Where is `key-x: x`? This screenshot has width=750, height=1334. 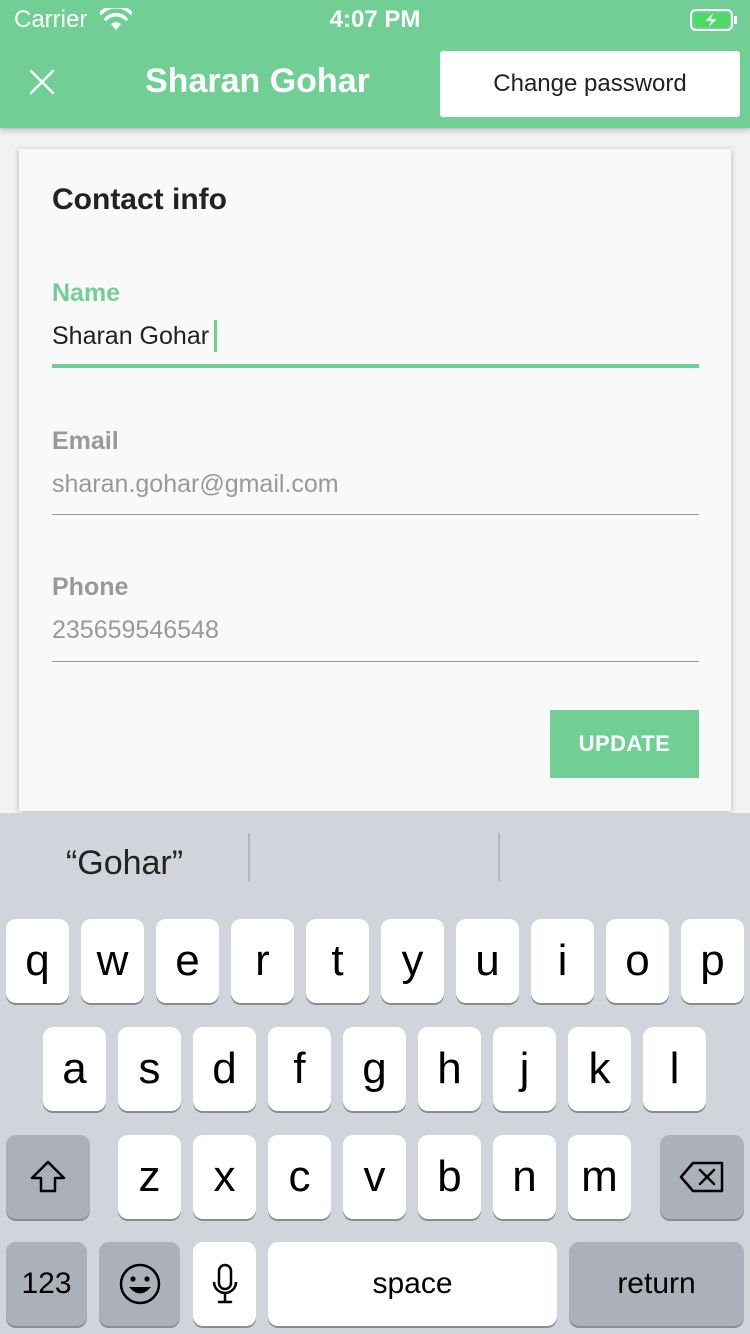 key-x: x is located at coordinates (224, 1177).